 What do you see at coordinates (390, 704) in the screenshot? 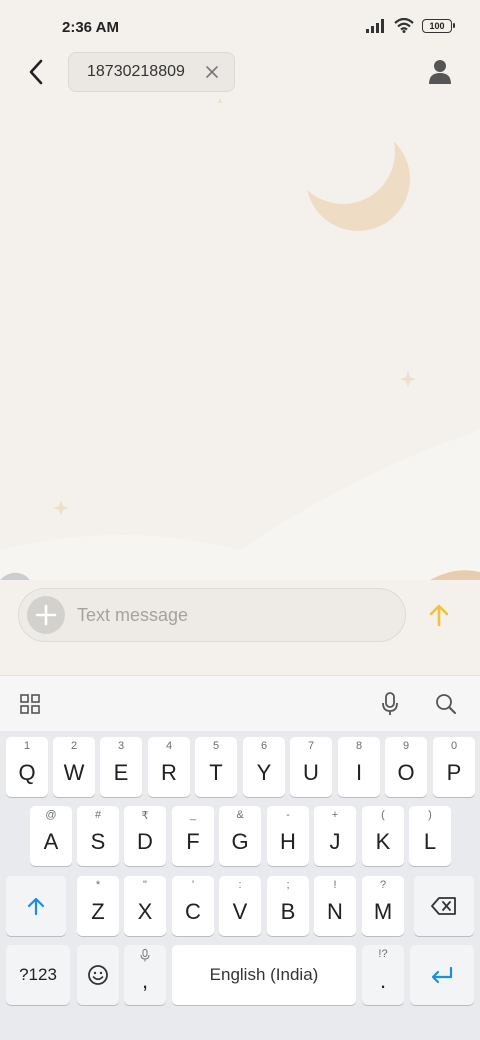
I see `microphone-icon` at bounding box center [390, 704].